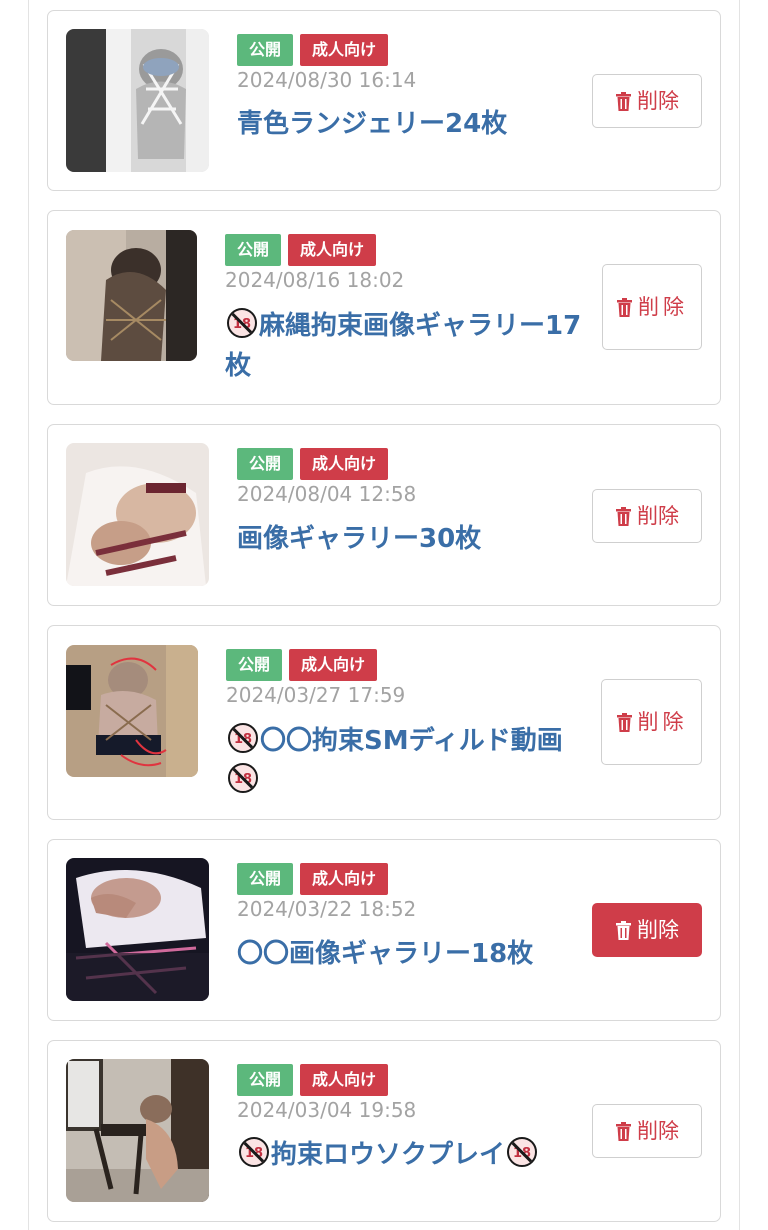 The height and width of the screenshot is (1230, 768). I want to click on post-title: 18 麻縄拘束画像ギャラリー17枚, so click(410, 346).